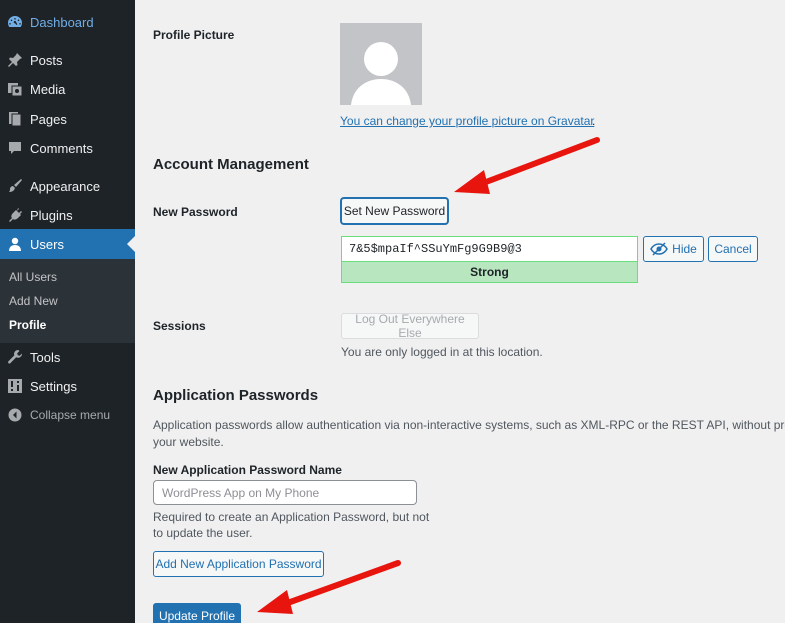  Describe the element at coordinates (15, 244) in the screenshot. I see `users-icon` at that location.